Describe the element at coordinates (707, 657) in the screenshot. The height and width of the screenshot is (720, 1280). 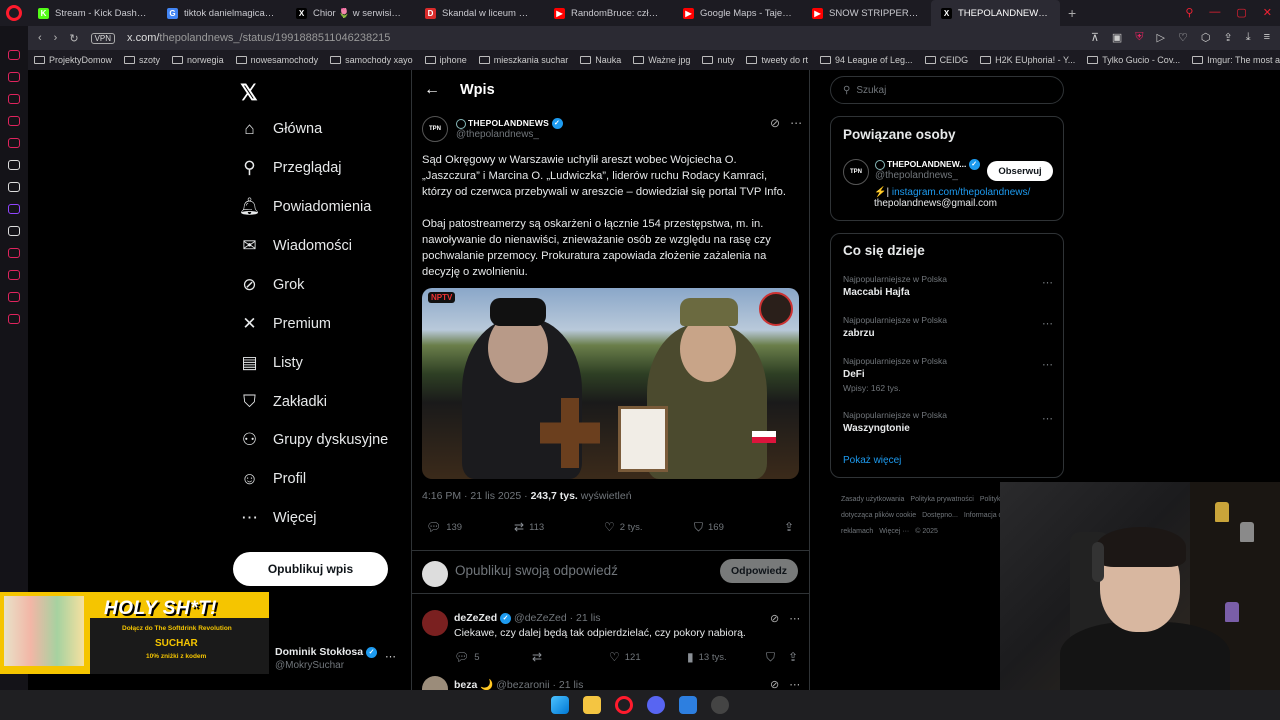
I see `comment-views: ▮ 13 tys.` at that location.